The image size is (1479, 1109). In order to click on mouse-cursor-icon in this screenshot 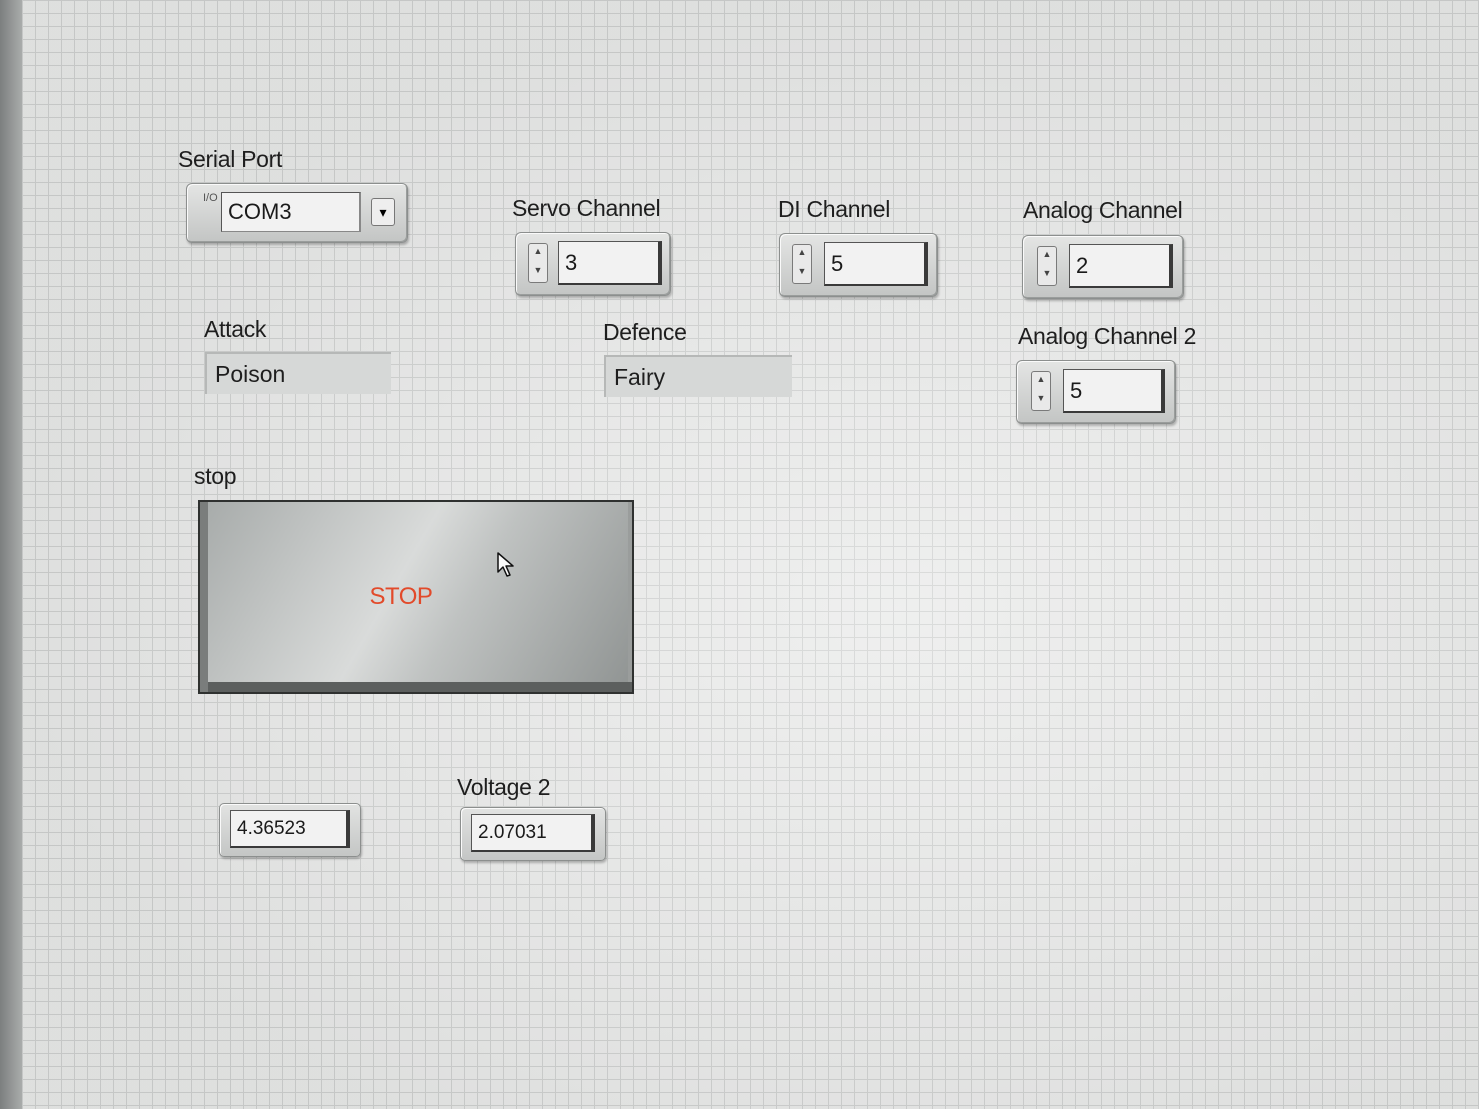, I will do `click(505, 564)`.